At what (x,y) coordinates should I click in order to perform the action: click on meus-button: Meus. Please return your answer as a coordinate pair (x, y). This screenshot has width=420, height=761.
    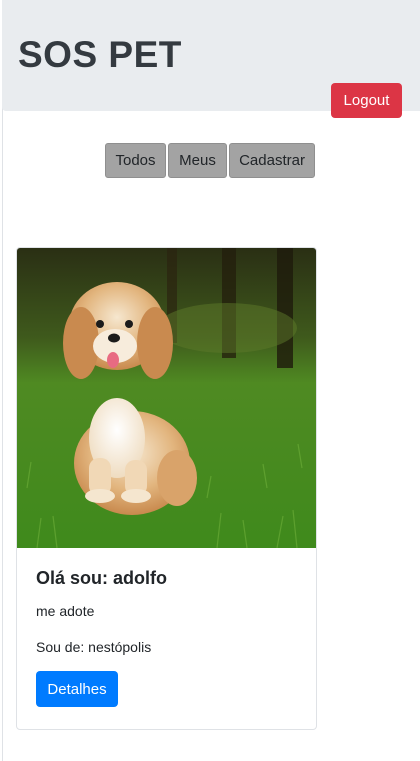
    Looking at the image, I should click on (197, 160).